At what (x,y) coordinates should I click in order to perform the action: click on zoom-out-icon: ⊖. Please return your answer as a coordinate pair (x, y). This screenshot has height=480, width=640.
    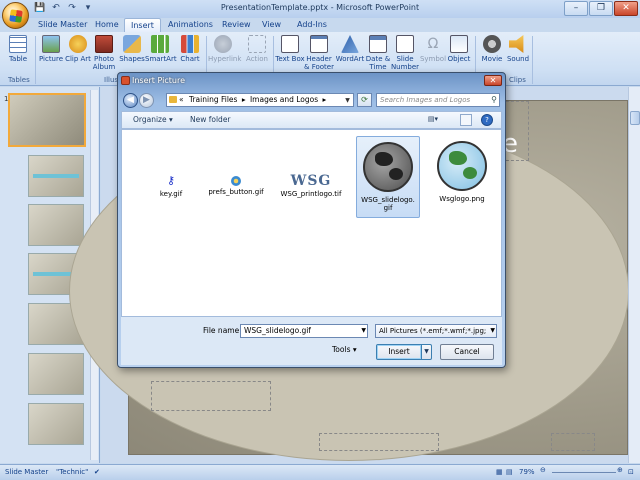
    Looking at the image, I should click on (543, 470).